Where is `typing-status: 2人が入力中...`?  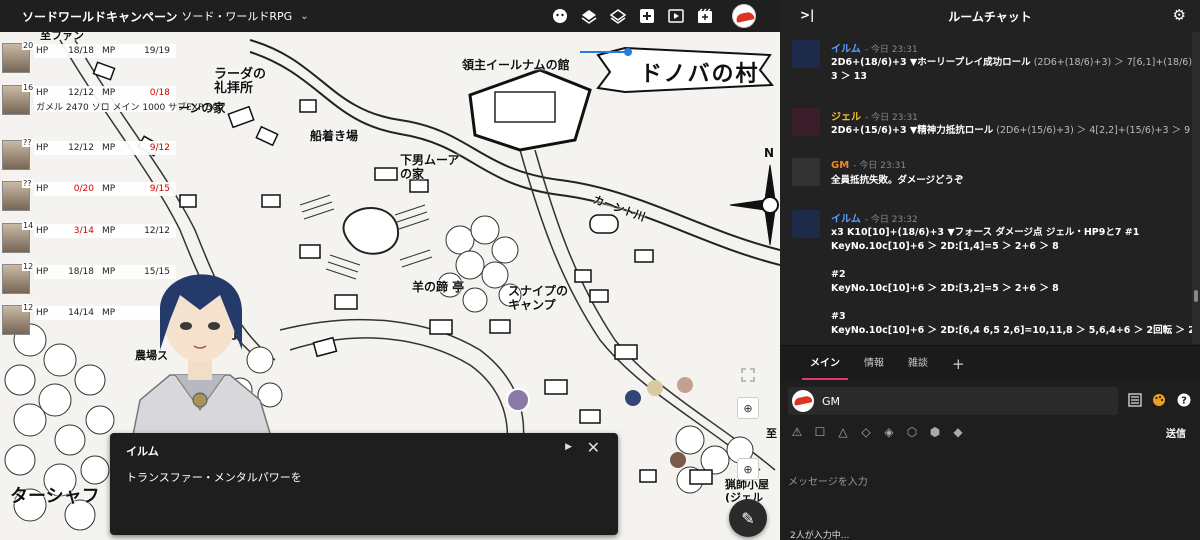
typing-status: 2人が入力中... is located at coordinates (820, 535).